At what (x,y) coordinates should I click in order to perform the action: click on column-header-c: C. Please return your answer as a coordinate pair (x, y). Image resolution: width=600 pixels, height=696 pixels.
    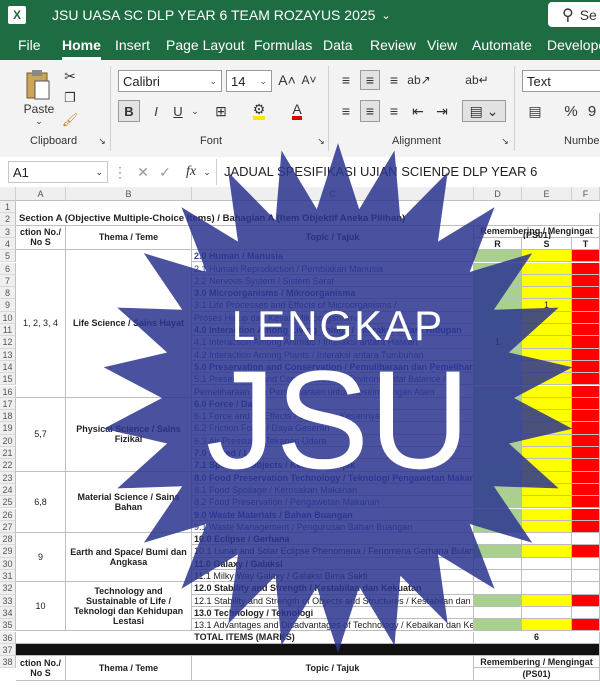
    Looking at the image, I should click on (333, 194).